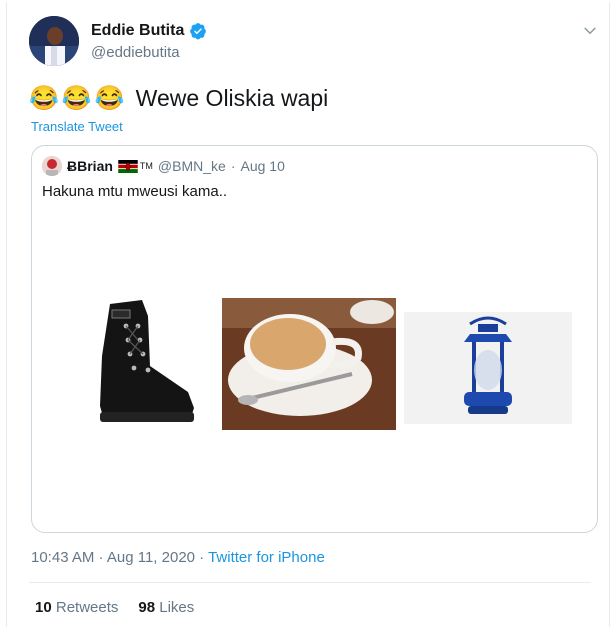 This screenshot has height=629, width=616. I want to click on retweets-label: Retweets, so click(87, 607).